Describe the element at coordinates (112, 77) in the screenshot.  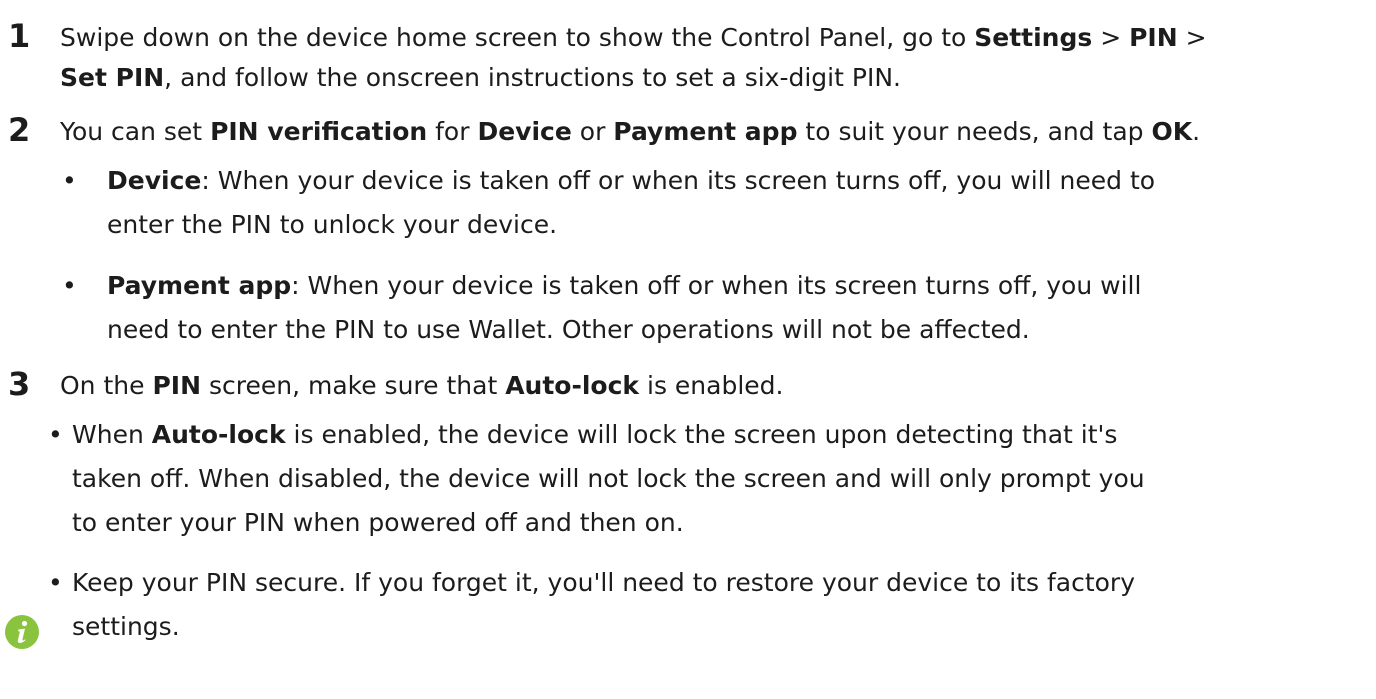
I see `step-1-set-pin-bold: Set PIN` at that location.